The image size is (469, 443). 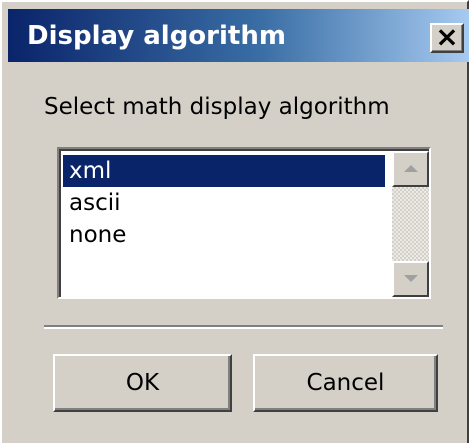 I want to click on dialog-title: Display algorithm, so click(x=156, y=36).